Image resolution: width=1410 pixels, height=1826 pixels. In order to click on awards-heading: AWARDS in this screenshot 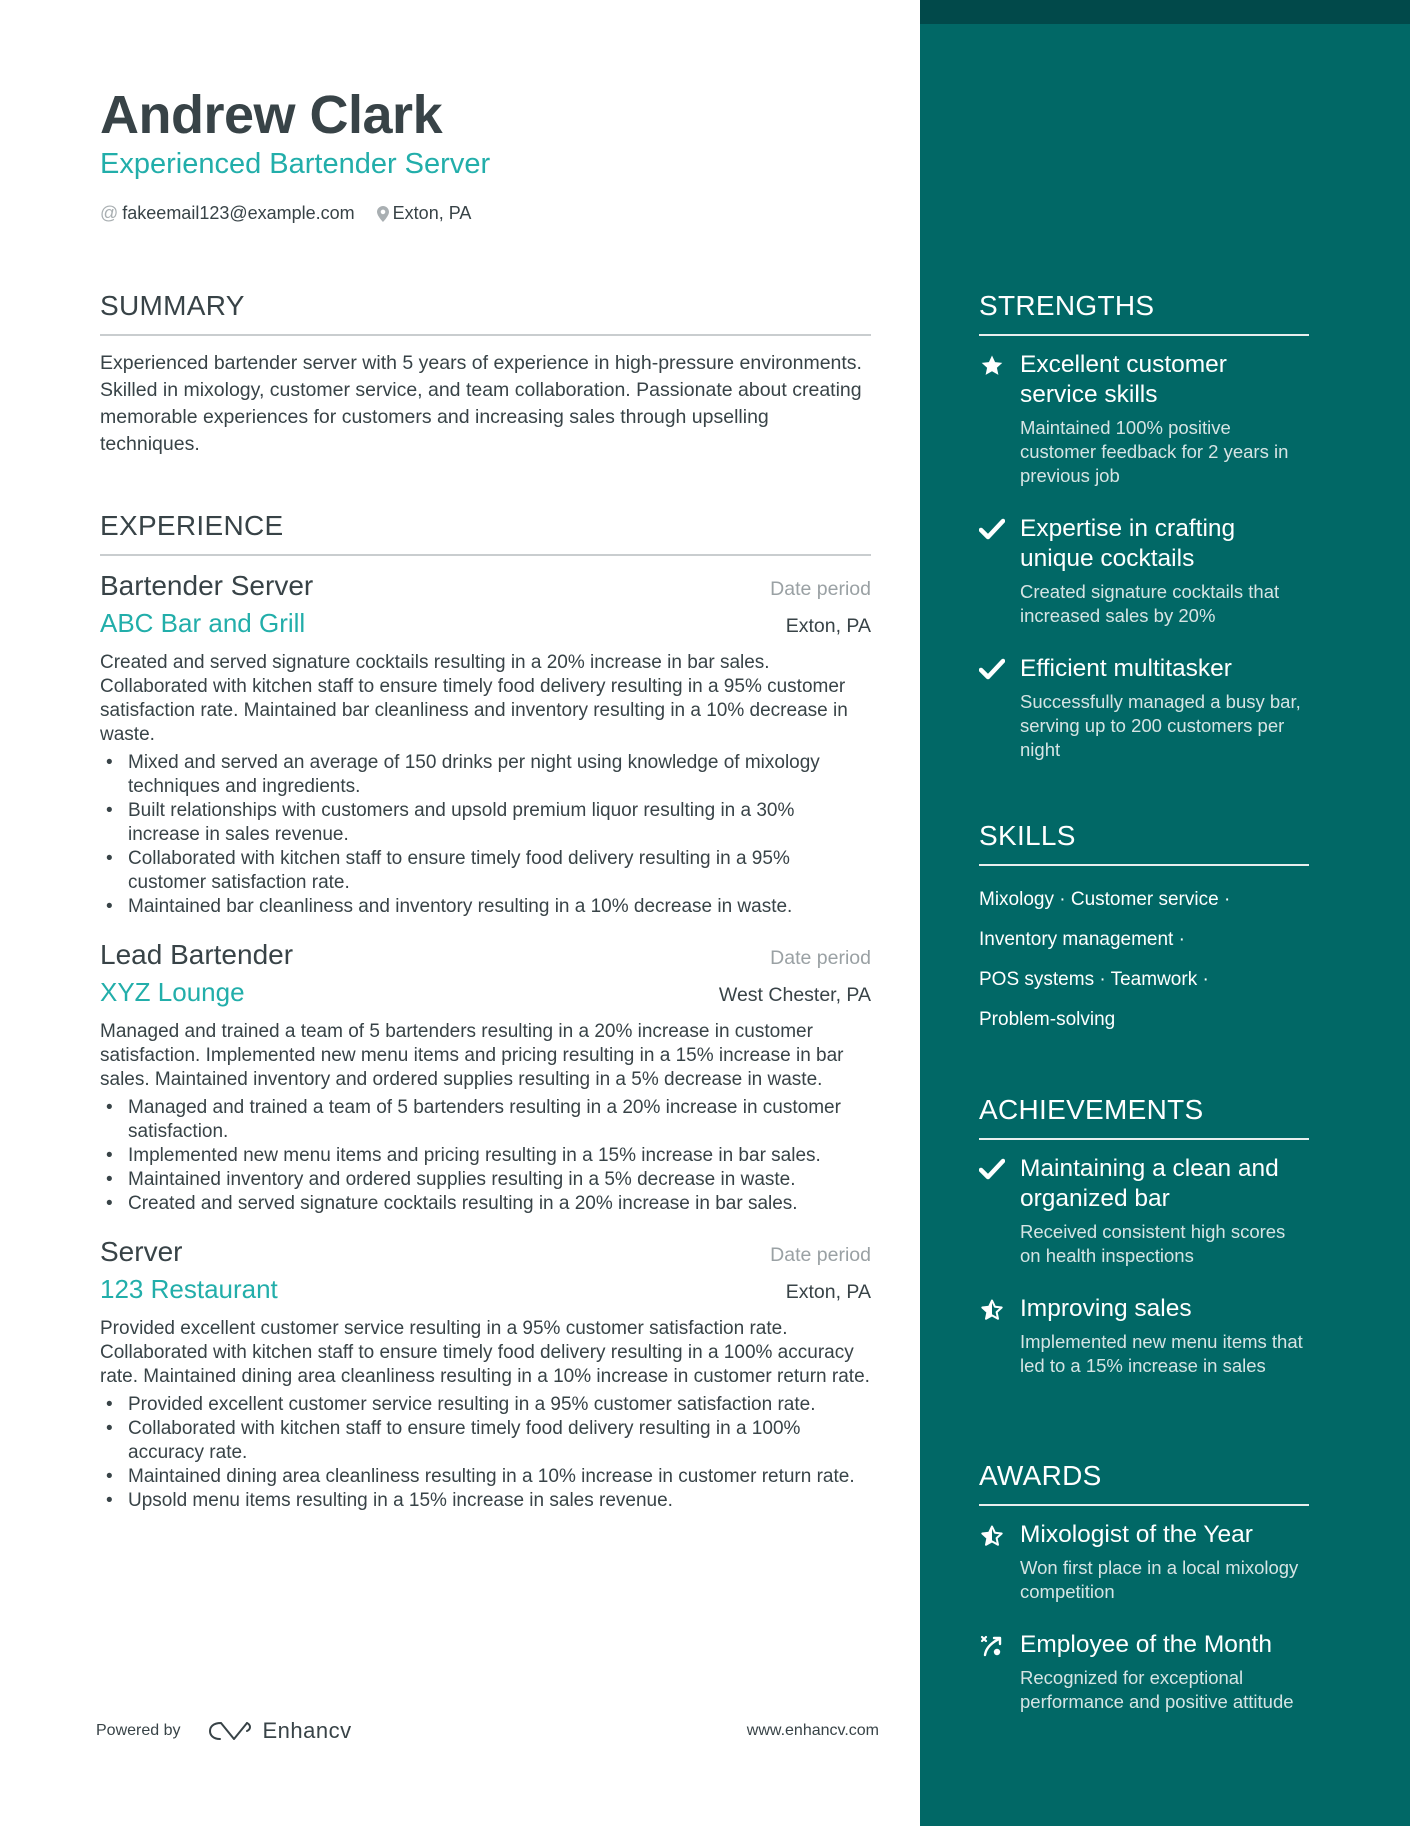, I will do `click(1040, 1475)`.